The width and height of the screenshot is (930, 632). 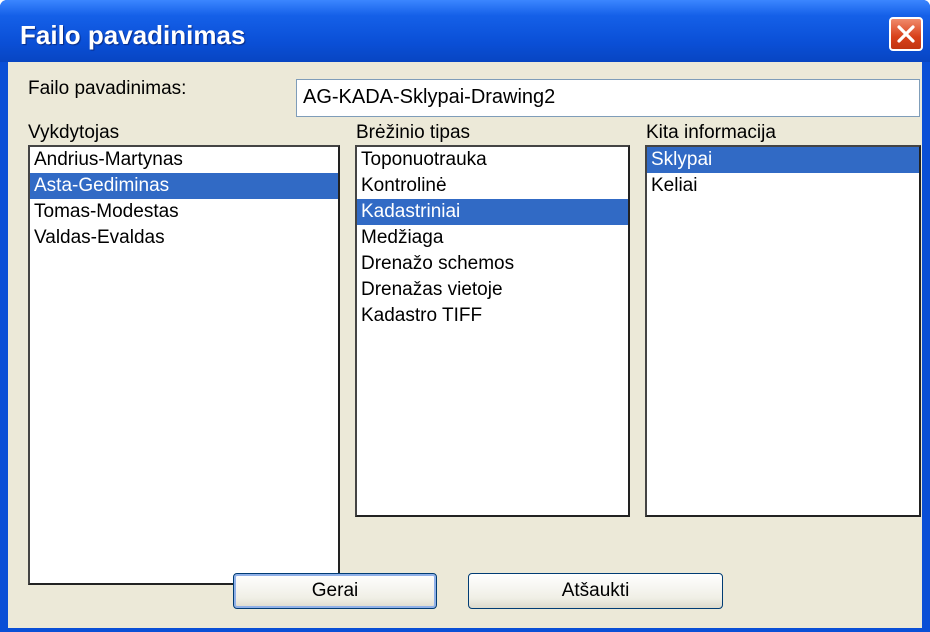 I want to click on list-item: Valdas-Evaldas, so click(x=184, y=238).